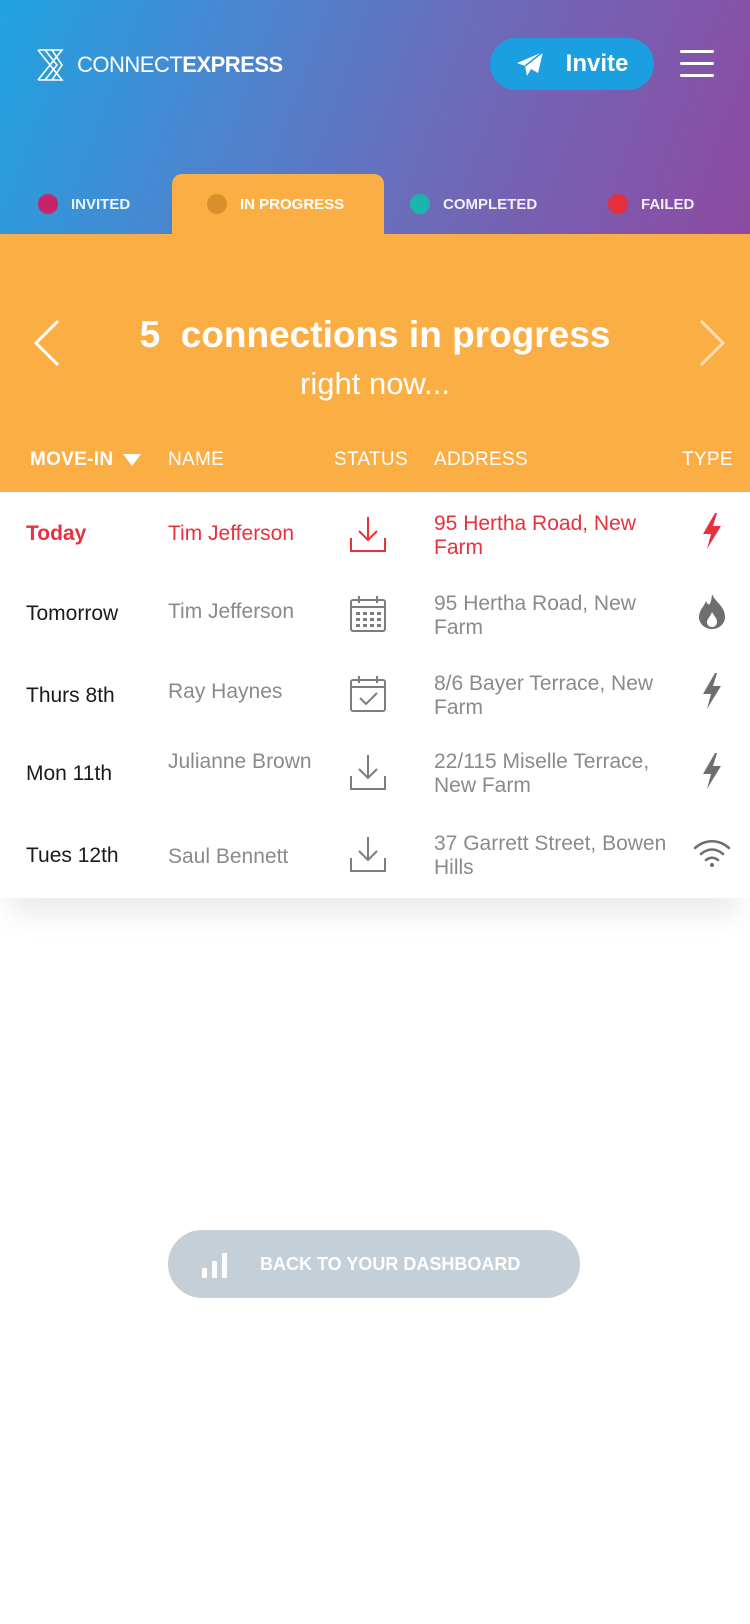 The height and width of the screenshot is (1624, 750). What do you see at coordinates (390, 1263) in the screenshot?
I see `dashboard-button-label: BACK TO YOUR DASHBOARD` at bounding box center [390, 1263].